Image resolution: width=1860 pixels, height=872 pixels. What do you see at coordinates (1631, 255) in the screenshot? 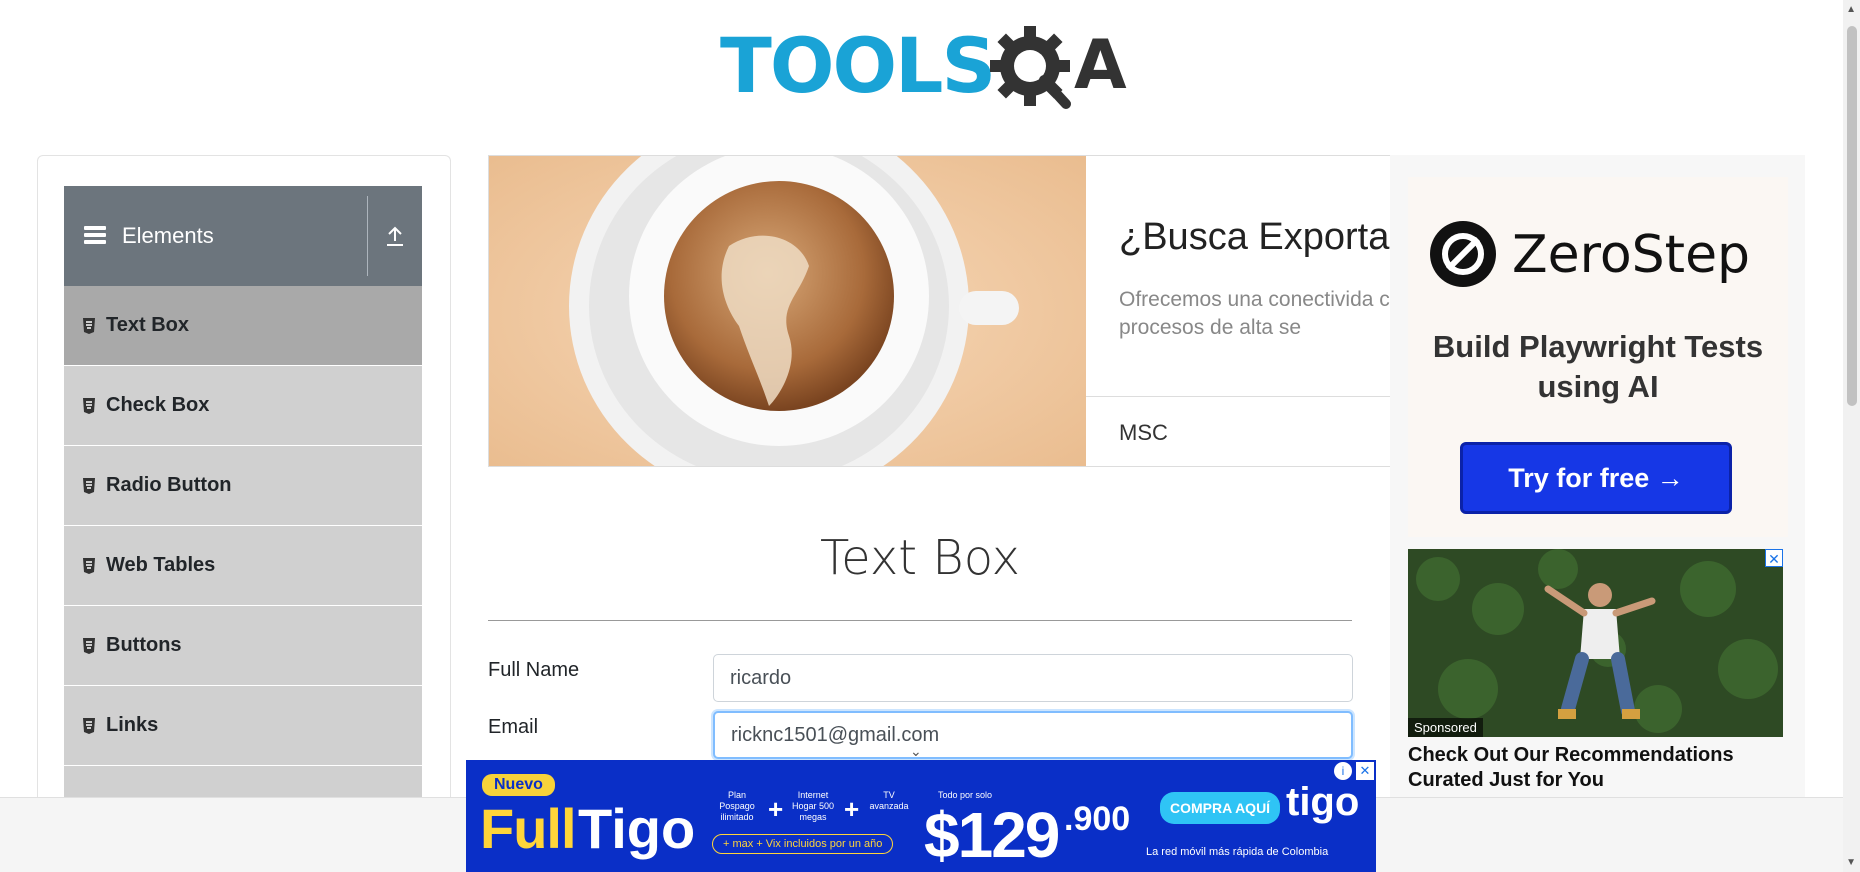
I see `zerostep-brand: ZeroStep` at bounding box center [1631, 255].